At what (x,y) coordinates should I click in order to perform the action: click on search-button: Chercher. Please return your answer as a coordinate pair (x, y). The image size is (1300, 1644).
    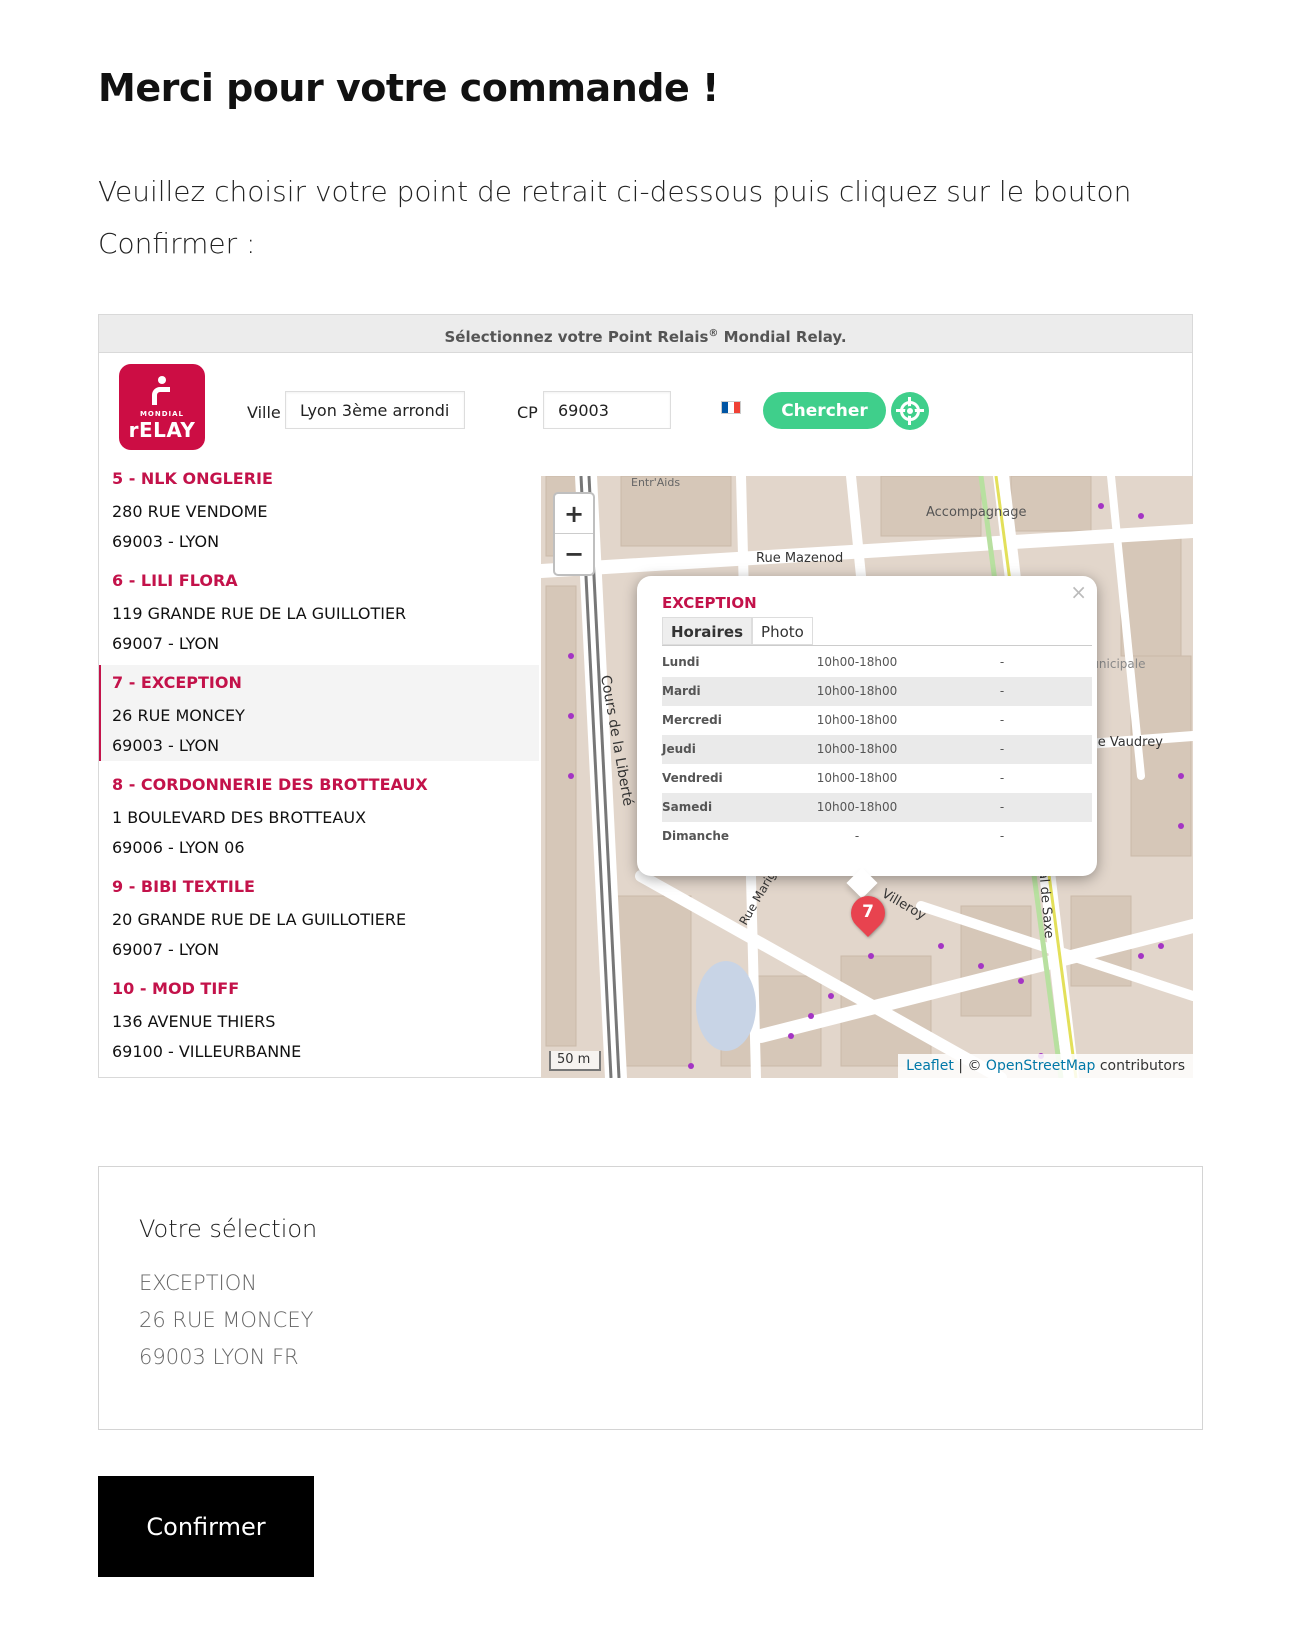
    Looking at the image, I should click on (824, 410).